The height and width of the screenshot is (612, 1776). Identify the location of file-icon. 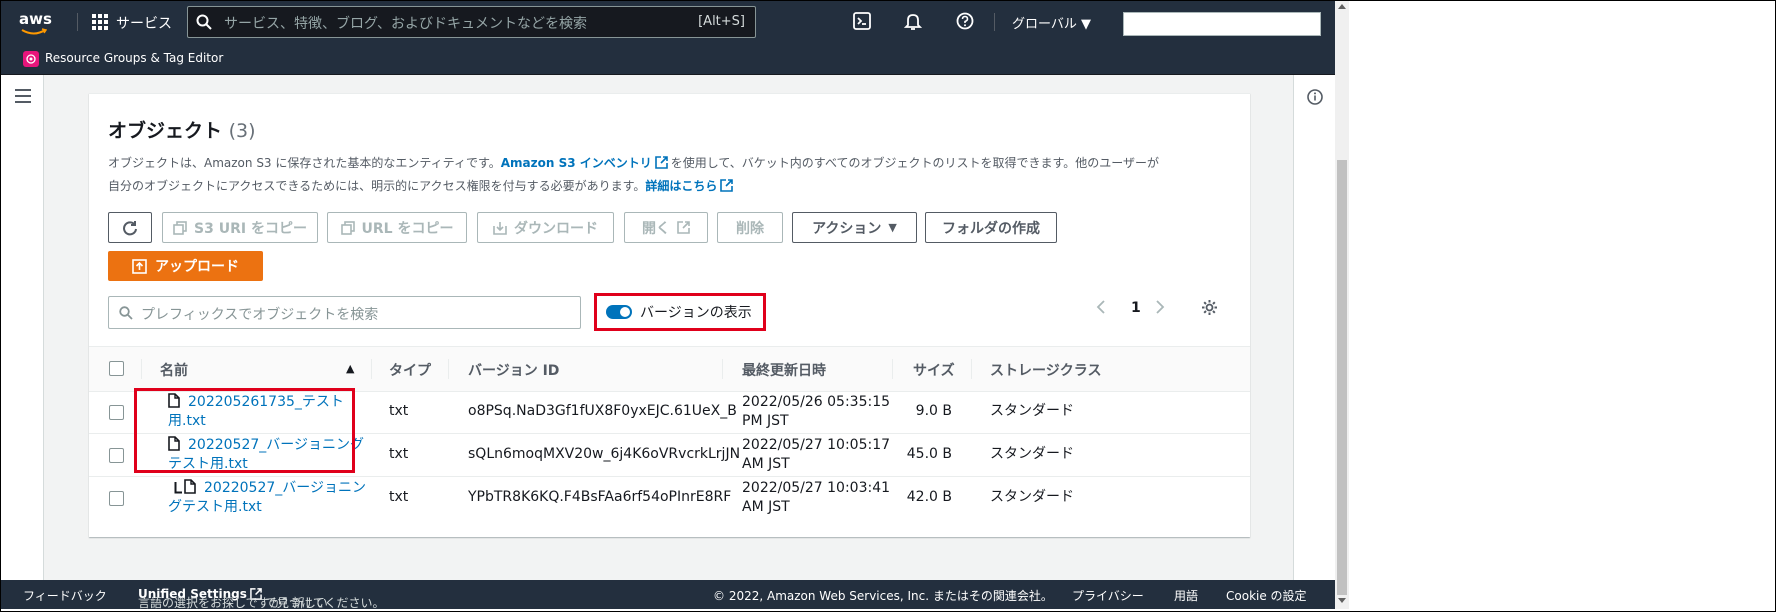
(190, 486).